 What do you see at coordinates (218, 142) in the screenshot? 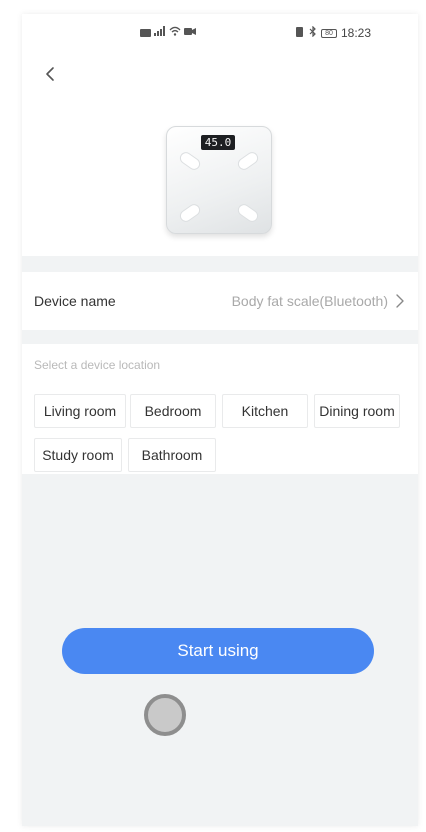
I see `scale-display: 45.0` at bounding box center [218, 142].